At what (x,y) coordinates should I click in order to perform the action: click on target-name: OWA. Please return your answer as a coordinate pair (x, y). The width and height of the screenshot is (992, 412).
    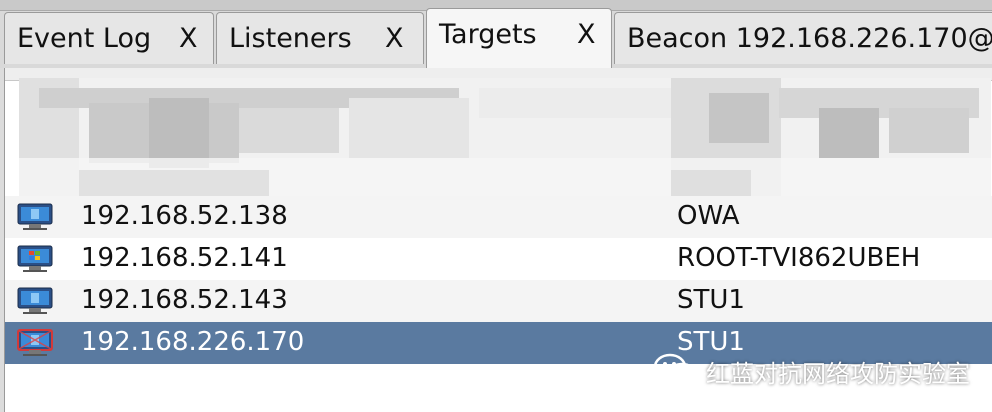
    Looking at the image, I should click on (708, 216).